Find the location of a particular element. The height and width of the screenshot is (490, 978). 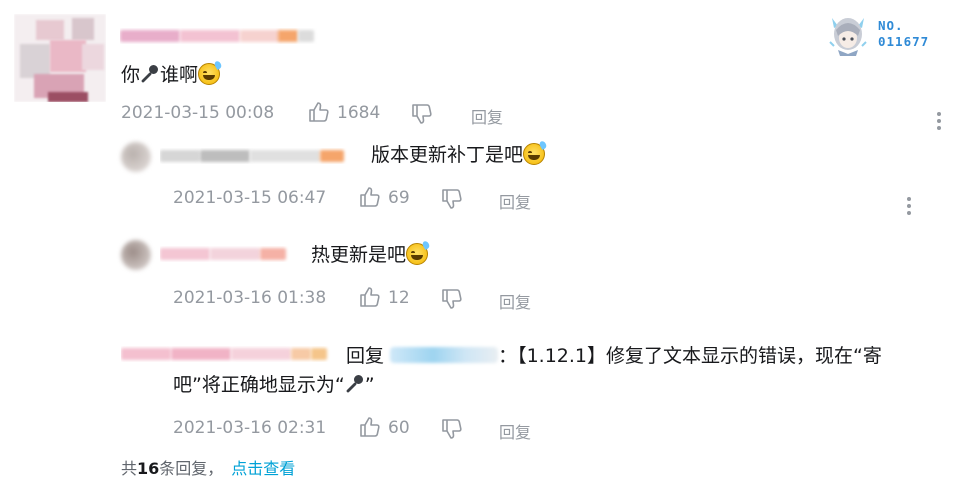

like-count: 60 is located at coordinates (399, 428).